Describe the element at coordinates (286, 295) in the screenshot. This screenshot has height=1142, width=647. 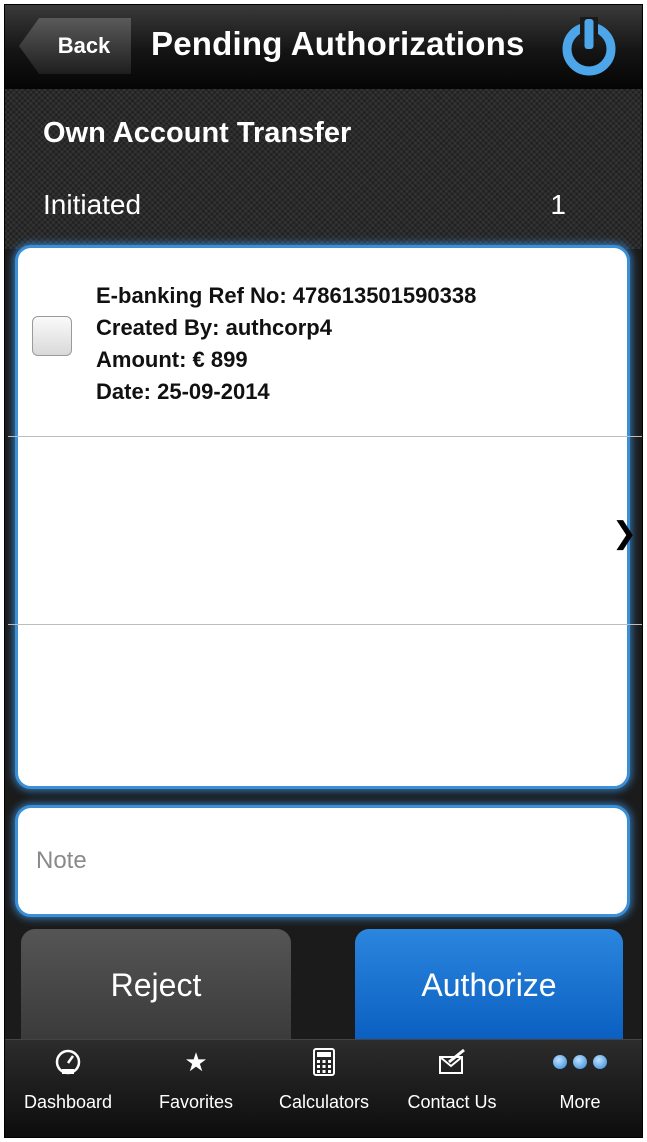
I see `ref-number: E-banking Ref No: 478613501590338` at that location.